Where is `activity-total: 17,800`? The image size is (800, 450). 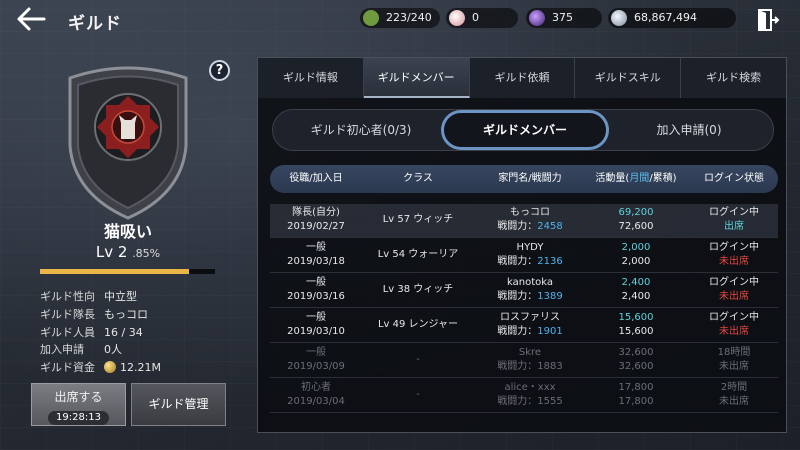
activity-total: 17,800 is located at coordinates (636, 401).